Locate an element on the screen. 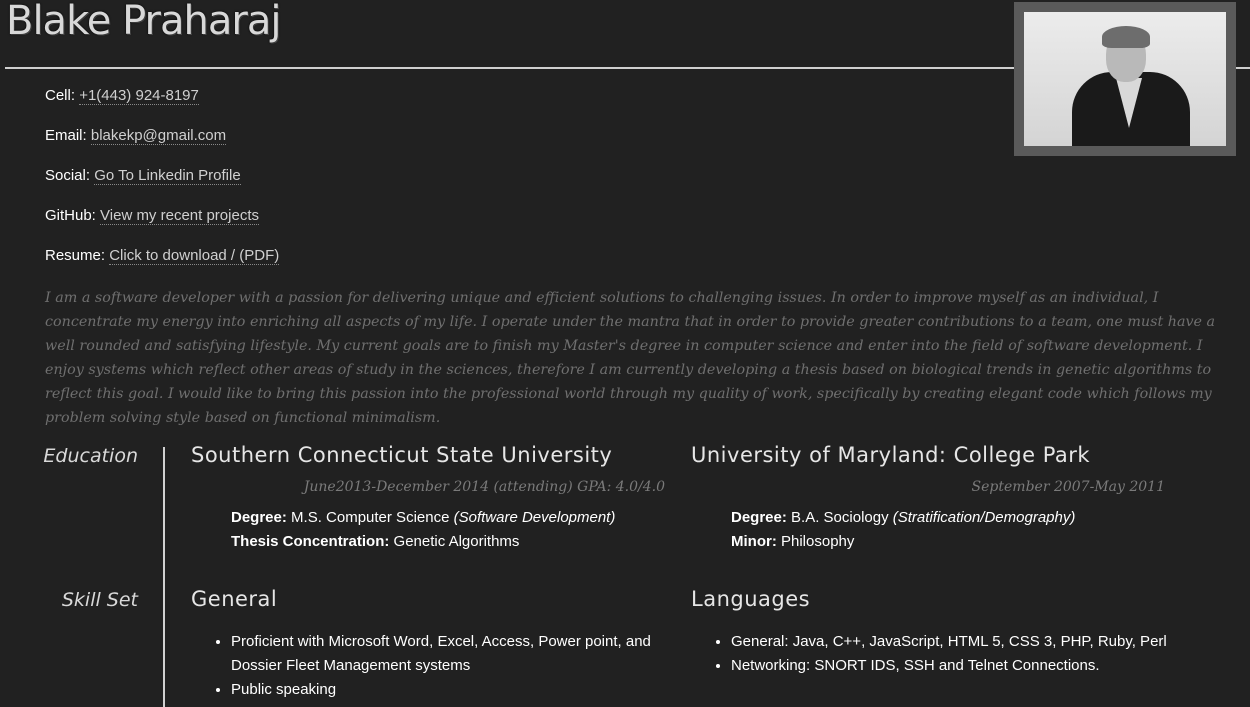 The height and width of the screenshot is (707, 1250). contact-cell: Cell: +1(443) 924-8197 is located at coordinates (162, 107).